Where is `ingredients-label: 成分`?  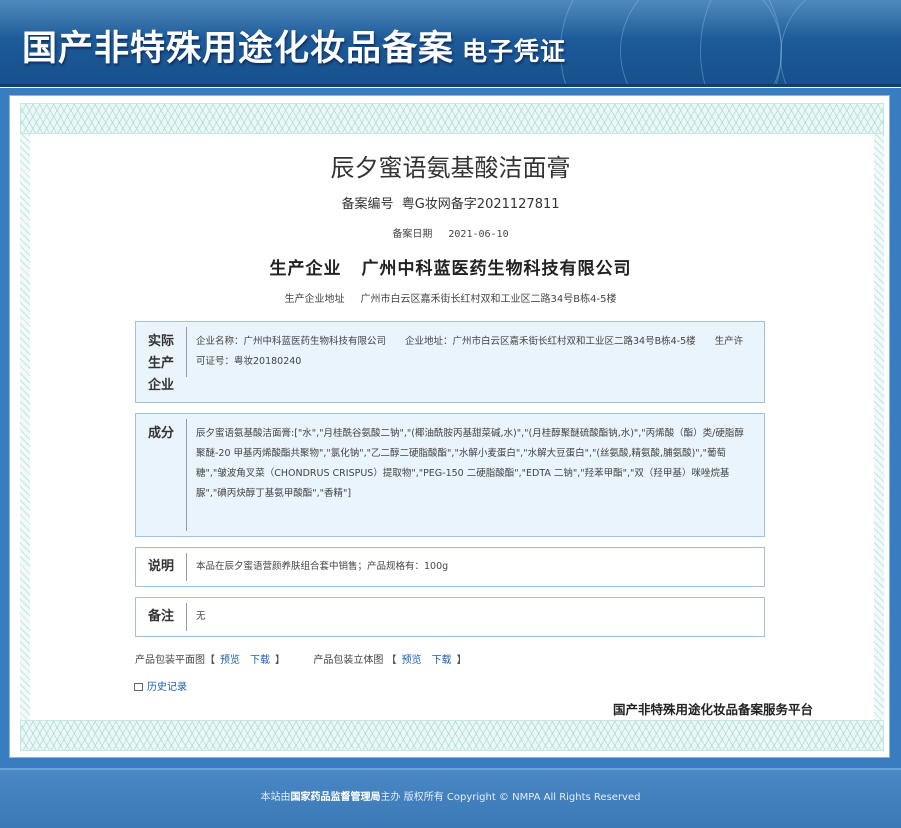 ingredients-label: 成分 is located at coordinates (160, 433).